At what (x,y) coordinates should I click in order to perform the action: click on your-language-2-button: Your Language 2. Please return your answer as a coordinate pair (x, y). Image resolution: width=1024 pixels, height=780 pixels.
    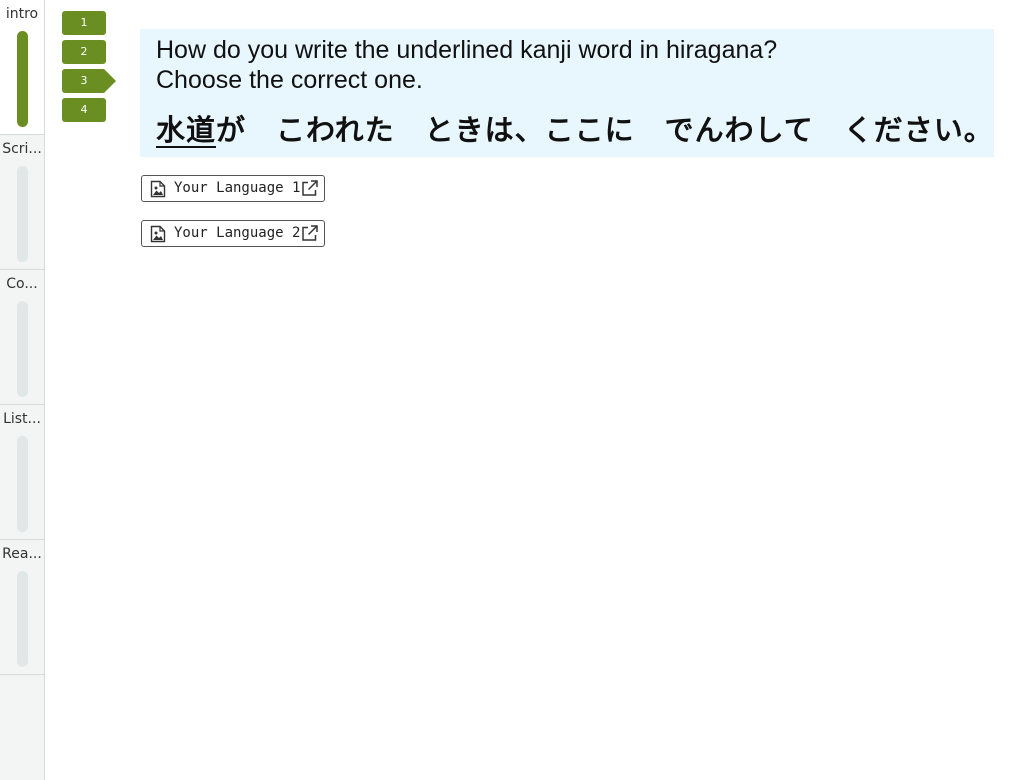
    Looking at the image, I should click on (233, 233).